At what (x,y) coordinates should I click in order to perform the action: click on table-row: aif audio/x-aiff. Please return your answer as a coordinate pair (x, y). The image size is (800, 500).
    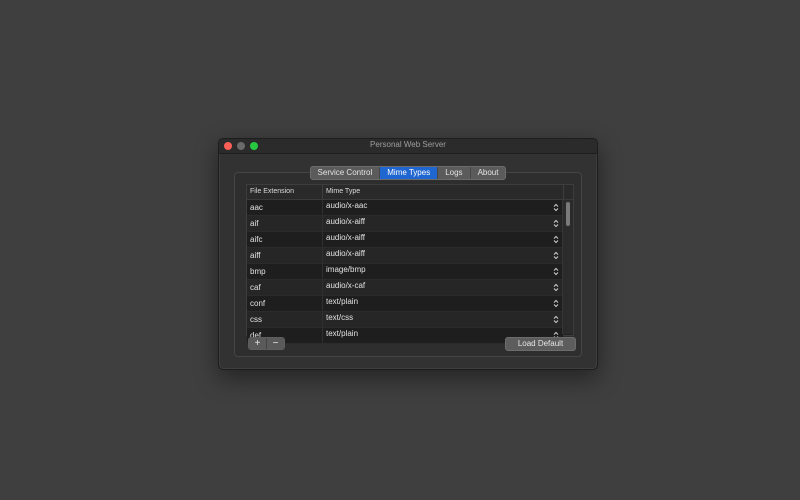
    Looking at the image, I should click on (405, 224).